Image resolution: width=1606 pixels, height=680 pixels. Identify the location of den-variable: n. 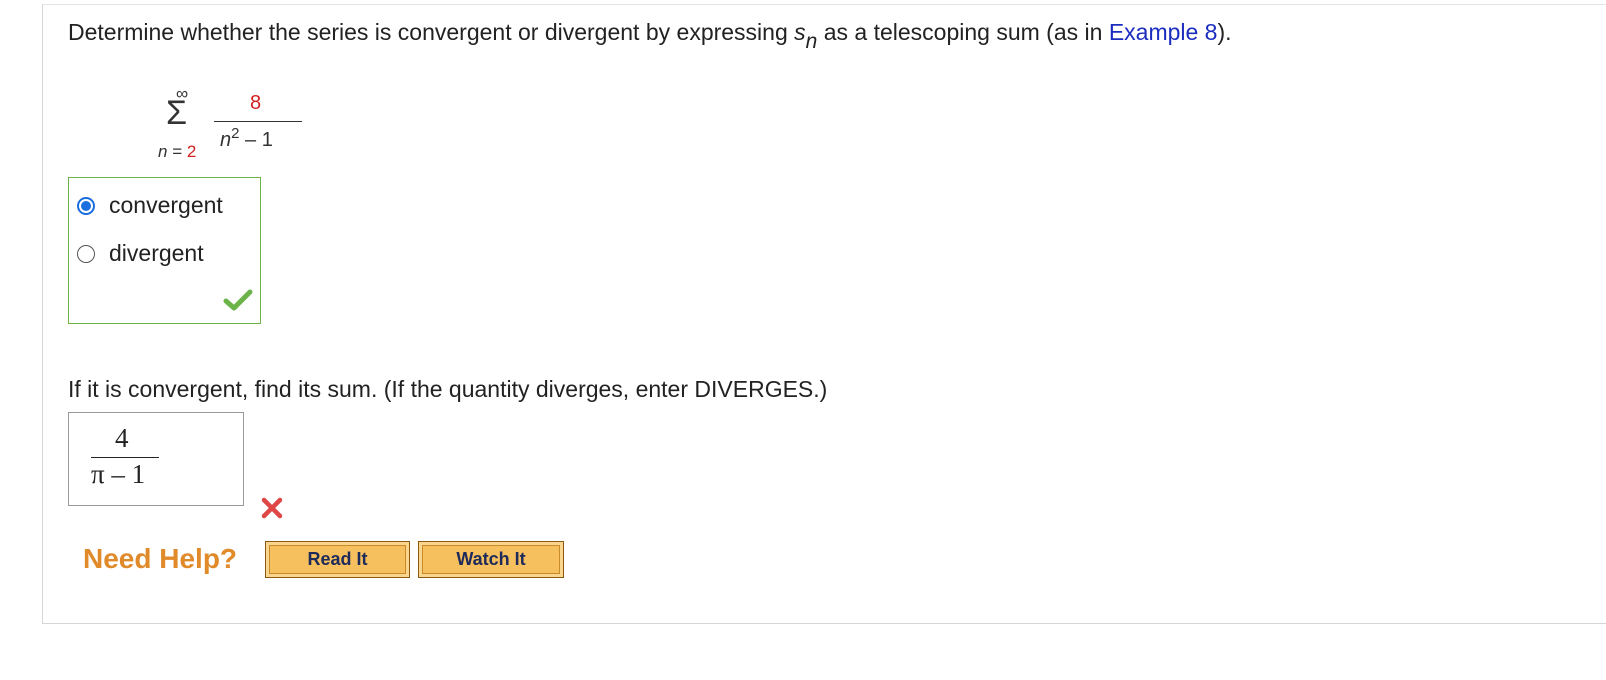
(226, 140).